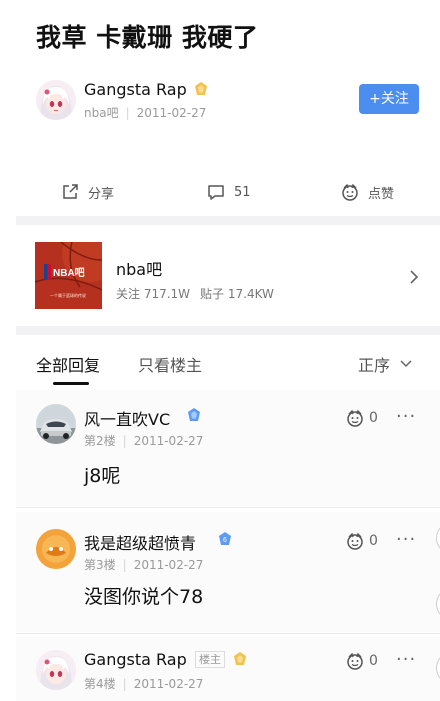 This screenshot has height=701, width=440. Describe the element at coordinates (101, 194) in the screenshot. I see `share-label: 分享` at that location.